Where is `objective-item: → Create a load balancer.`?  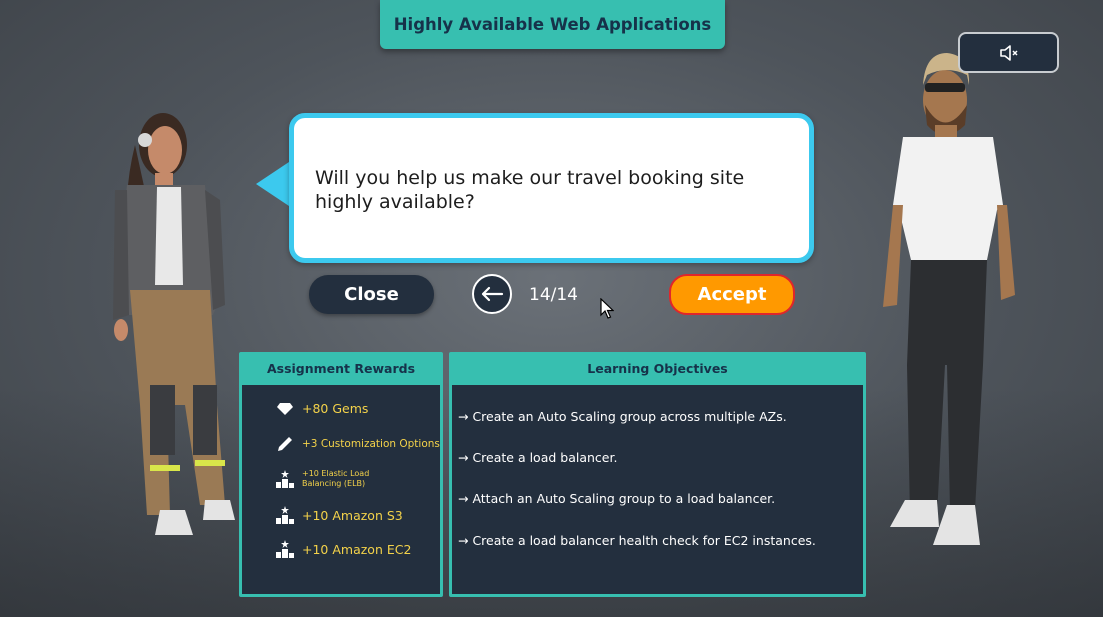
objective-item: → Create a load balancer. is located at coordinates (538, 457).